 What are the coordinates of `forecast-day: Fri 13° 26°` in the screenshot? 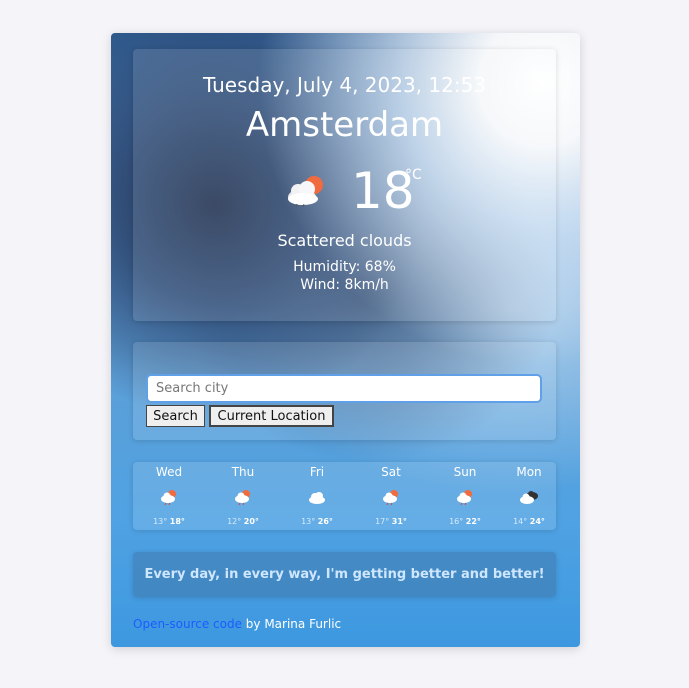 It's located at (317, 496).